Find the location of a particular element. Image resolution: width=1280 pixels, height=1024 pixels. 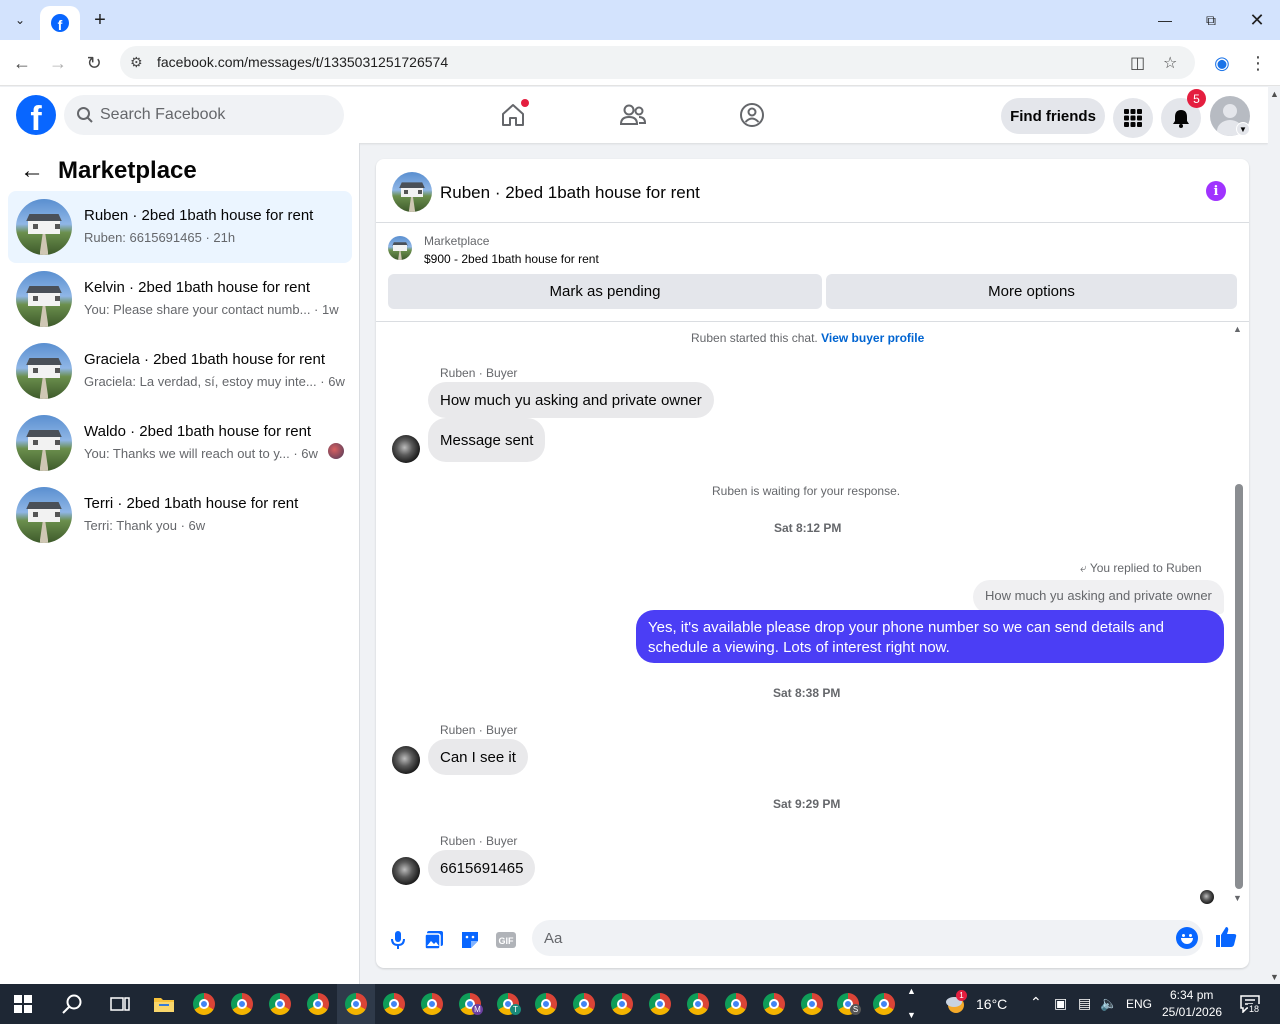

tray-device-icon: ▣ is located at coordinates (1060, 1003).